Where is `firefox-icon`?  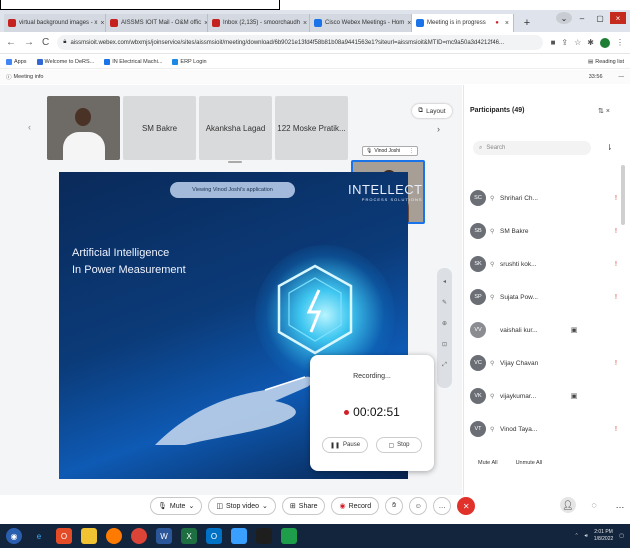 firefox-icon is located at coordinates (114, 536).